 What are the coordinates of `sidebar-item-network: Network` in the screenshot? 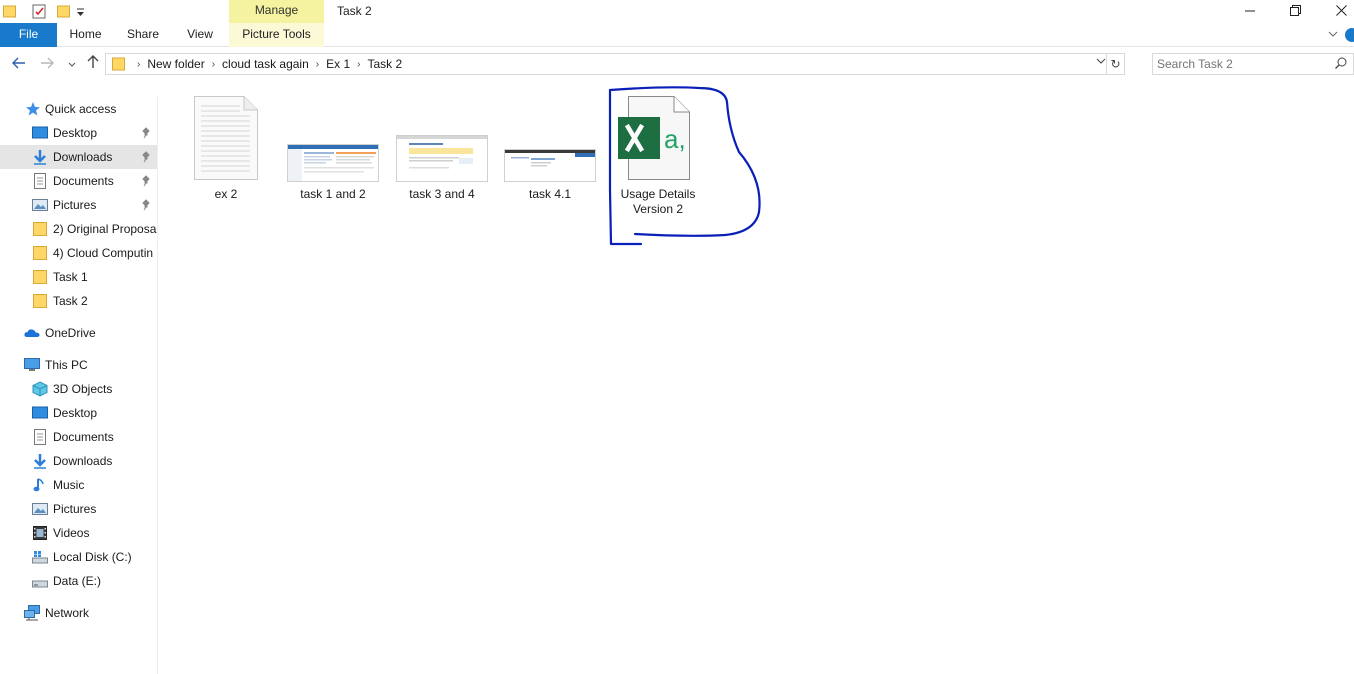 It's located at (78, 613).